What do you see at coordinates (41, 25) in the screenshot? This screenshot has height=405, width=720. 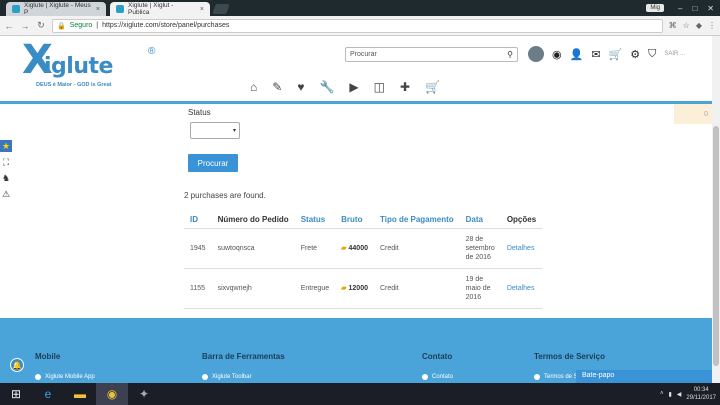 I see `reload-icon: ↻` at bounding box center [41, 25].